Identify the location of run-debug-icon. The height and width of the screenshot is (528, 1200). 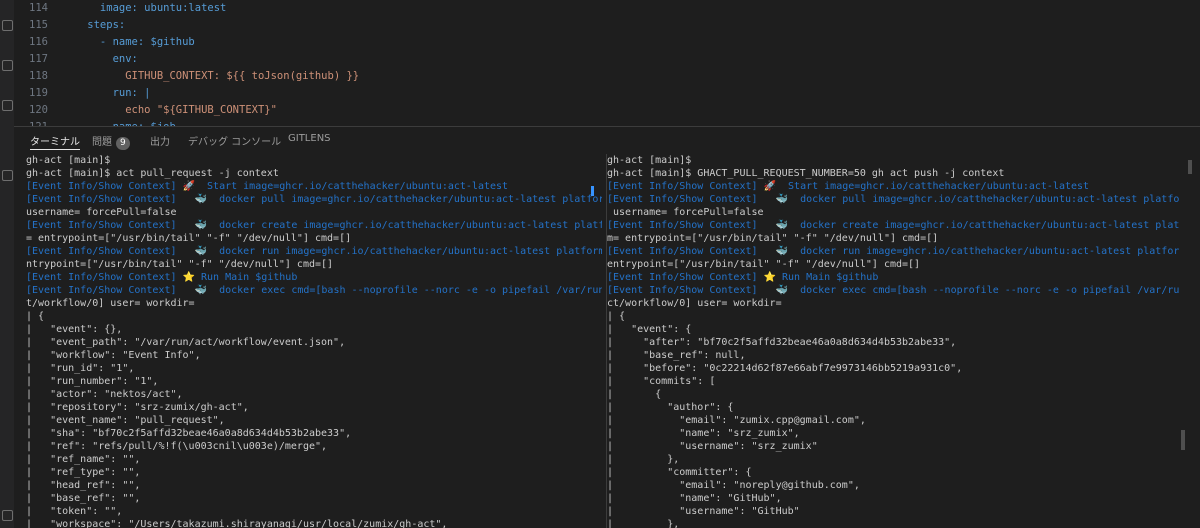
(7, 175).